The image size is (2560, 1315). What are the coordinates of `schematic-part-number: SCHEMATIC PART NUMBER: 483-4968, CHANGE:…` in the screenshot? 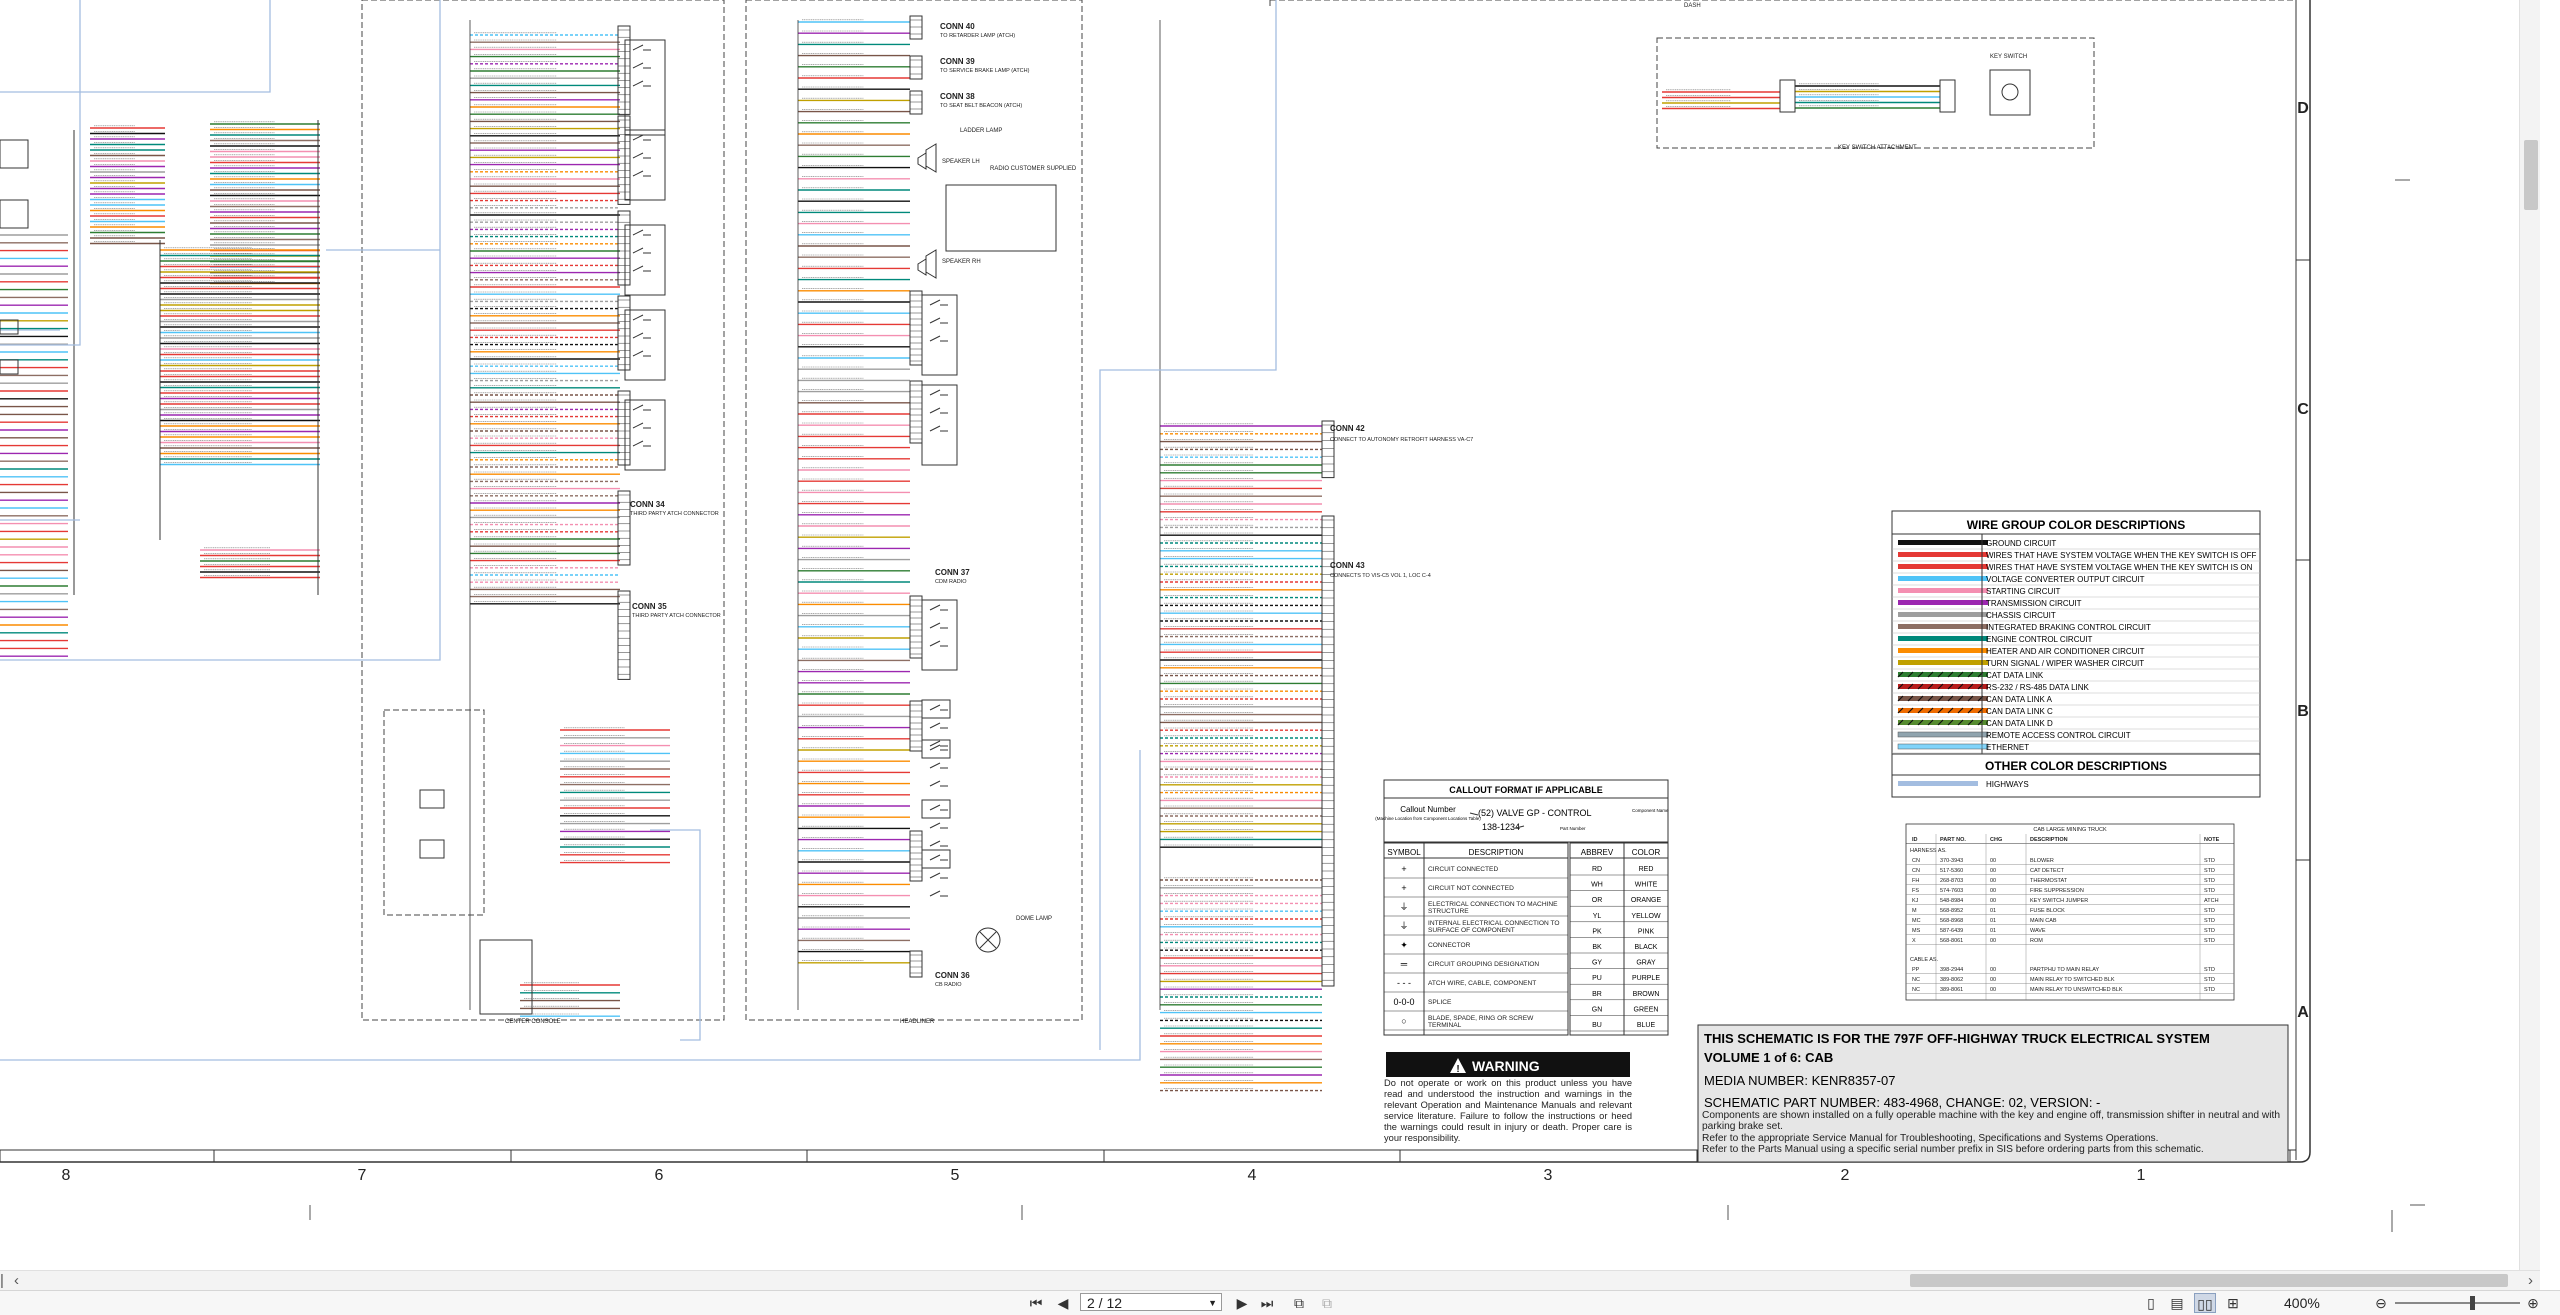 It's located at (1902, 1102).